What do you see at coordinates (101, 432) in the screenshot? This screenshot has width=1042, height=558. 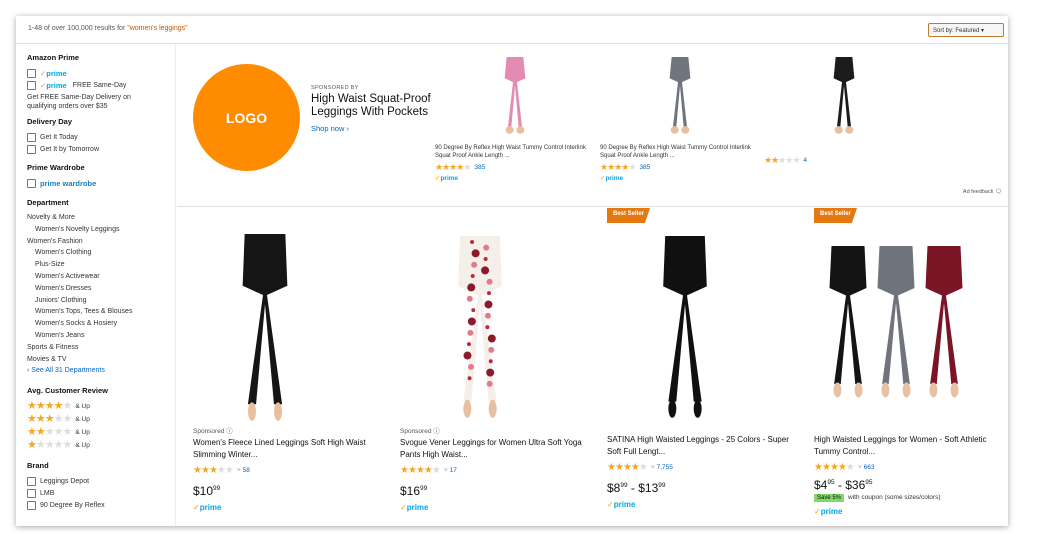 I see `review-filter-2: ★★★★★ & Up` at bounding box center [101, 432].